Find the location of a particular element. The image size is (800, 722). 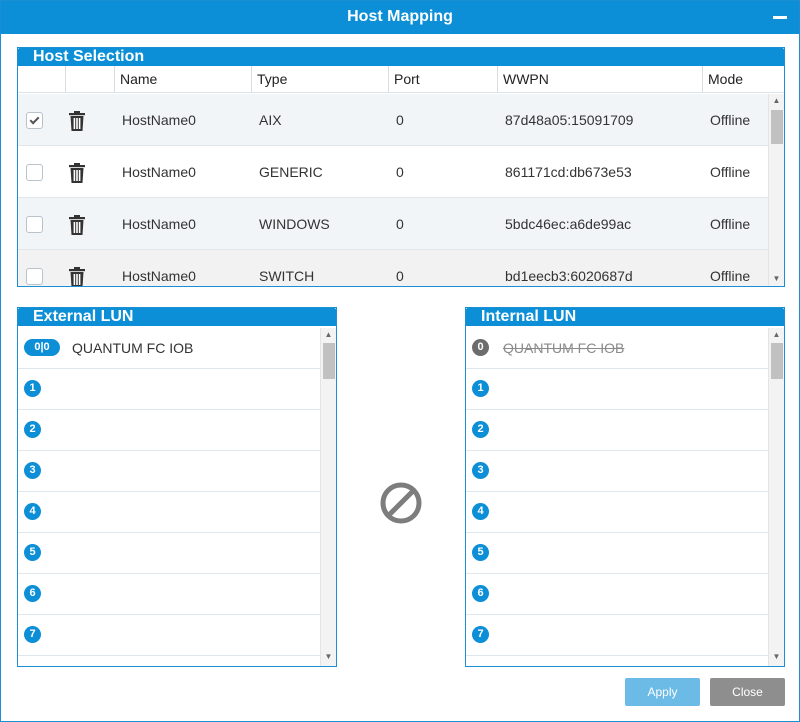

cell-type: SWITCH is located at coordinates (287, 276).